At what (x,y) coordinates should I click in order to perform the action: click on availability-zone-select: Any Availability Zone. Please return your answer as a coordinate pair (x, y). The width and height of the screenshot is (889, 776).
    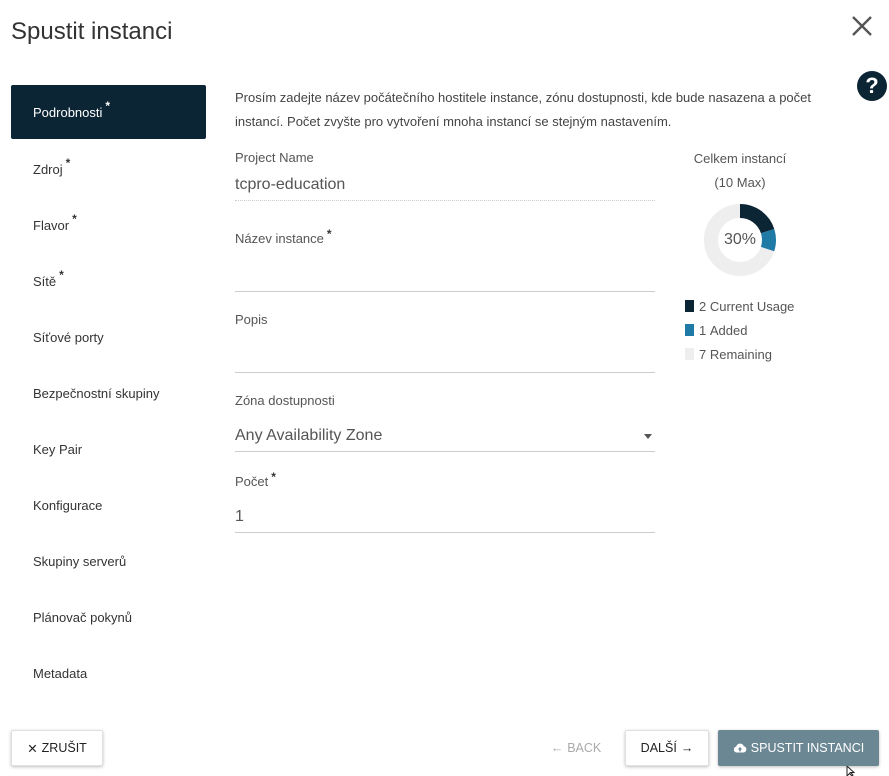
    Looking at the image, I should click on (445, 436).